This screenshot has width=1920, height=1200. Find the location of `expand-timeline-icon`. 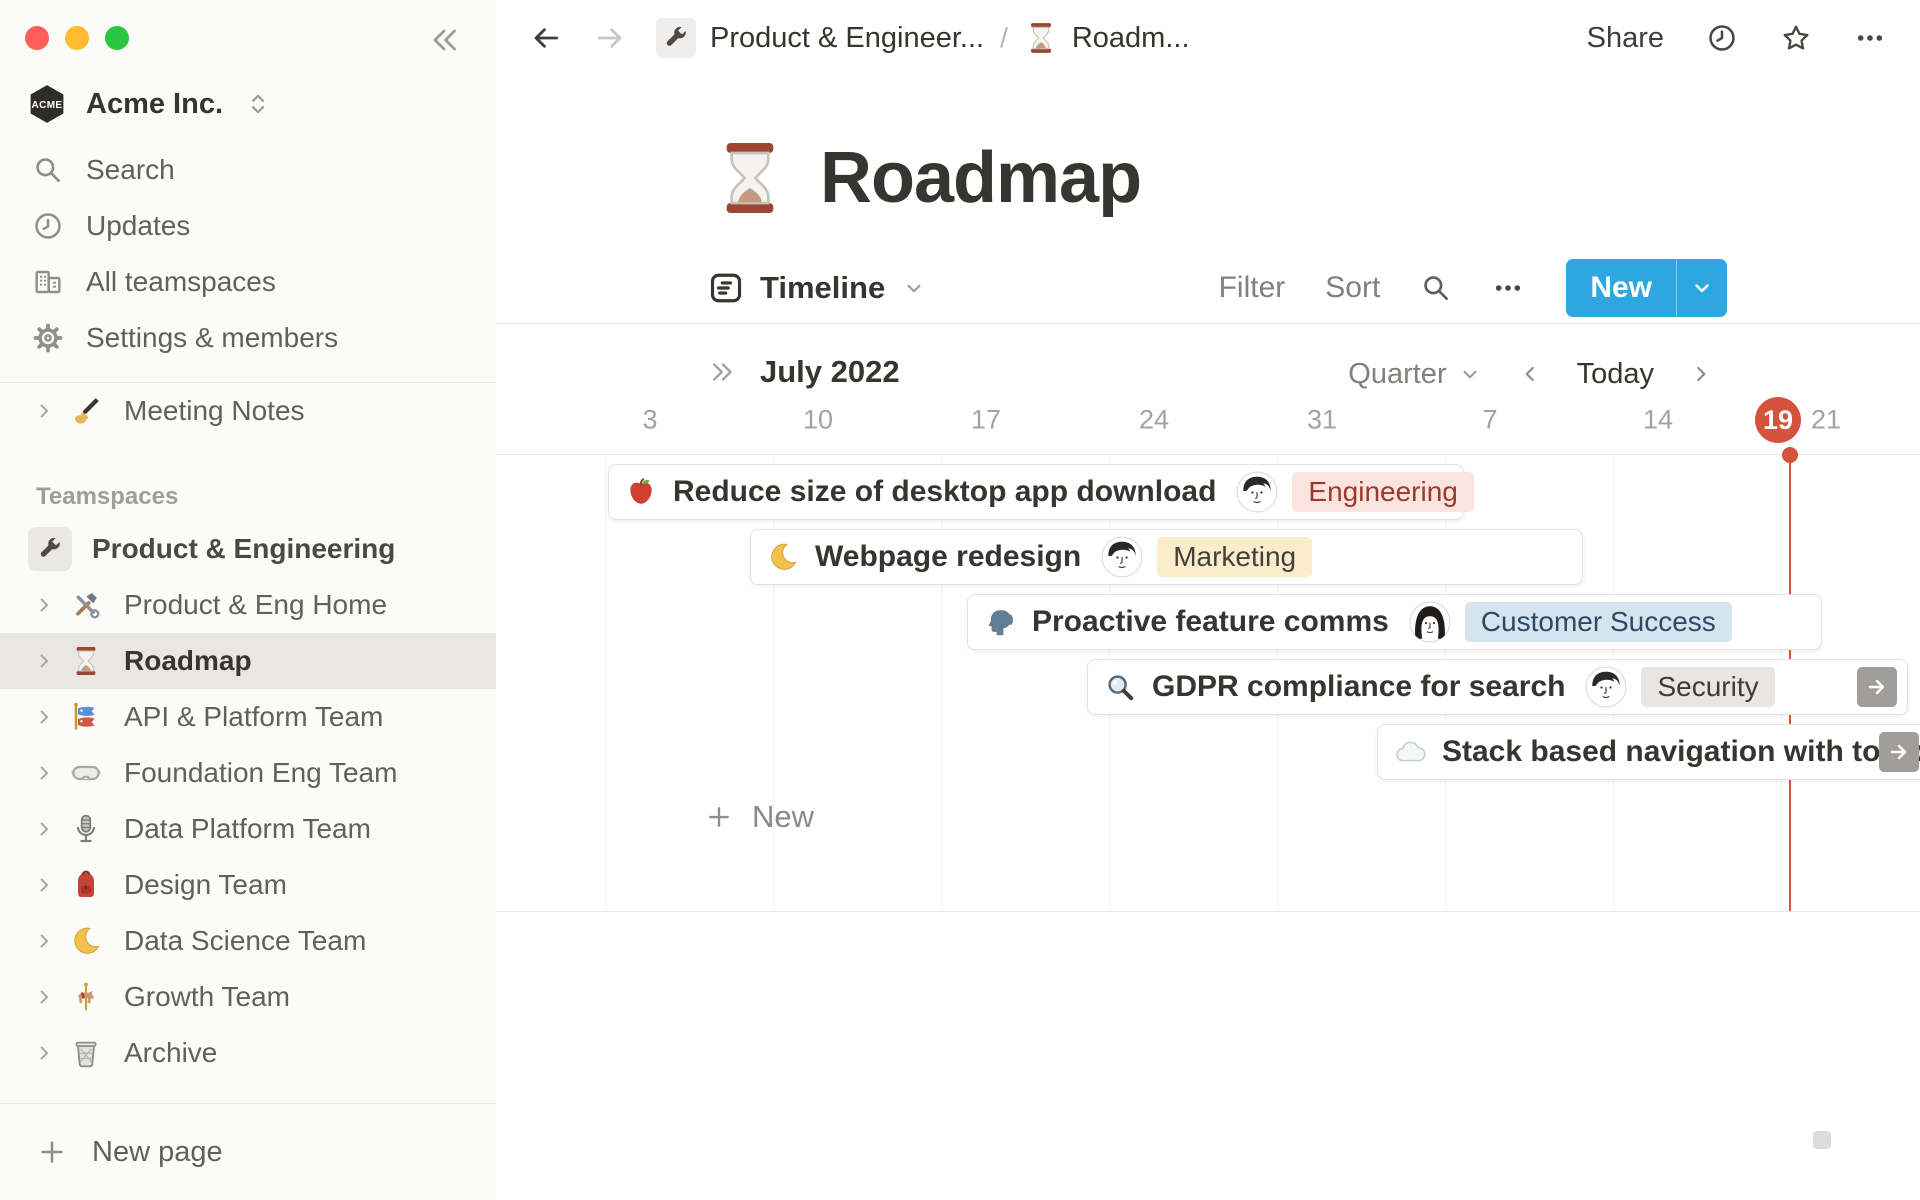

expand-timeline-icon is located at coordinates (723, 372).